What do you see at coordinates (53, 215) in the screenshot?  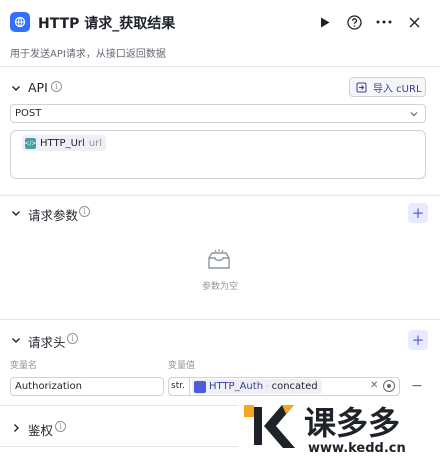 I see `params-section-title: 请求参数` at bounding box center [53, 215].